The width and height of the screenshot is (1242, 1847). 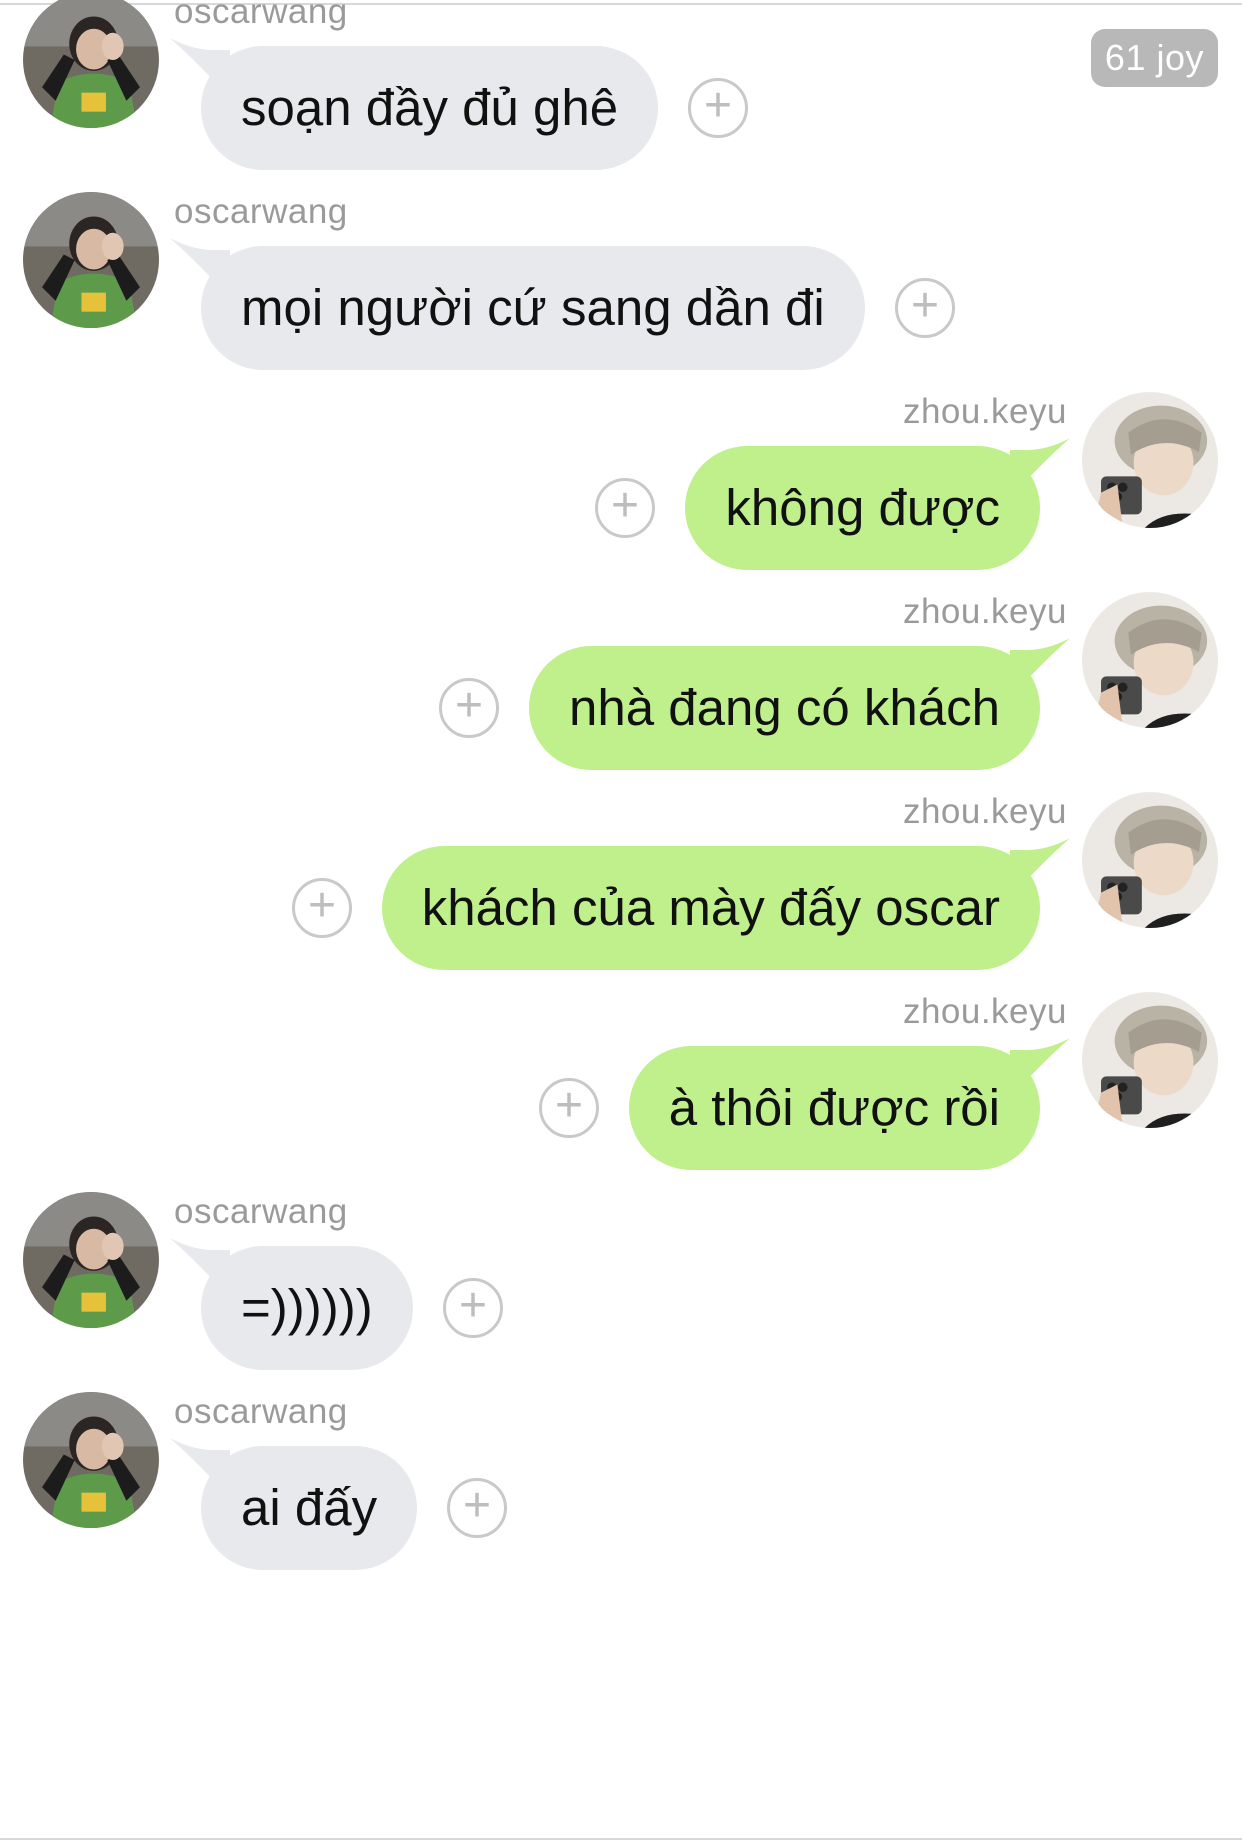 What do you see at coordinates (621, 1292) in the screenshot?
I see `message-row: oscarwang =)))))) +` at bounding box center [621, 1292].